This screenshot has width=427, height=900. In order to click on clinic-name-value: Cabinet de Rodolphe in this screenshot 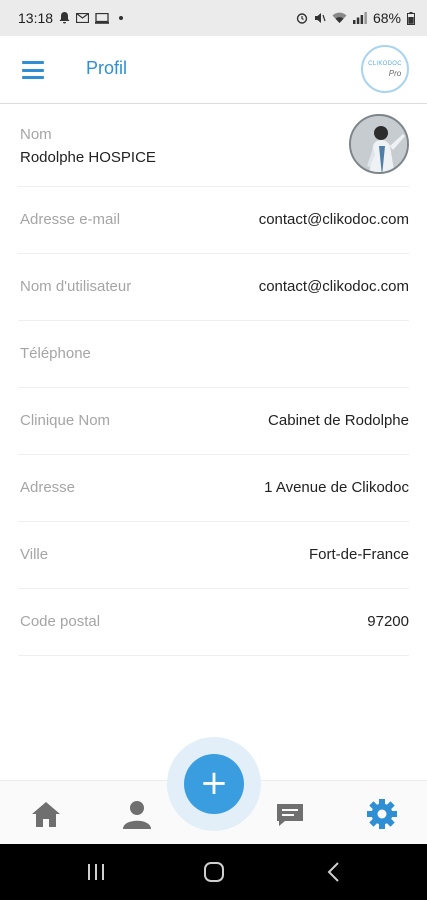, I will do `click(338, 420)`.